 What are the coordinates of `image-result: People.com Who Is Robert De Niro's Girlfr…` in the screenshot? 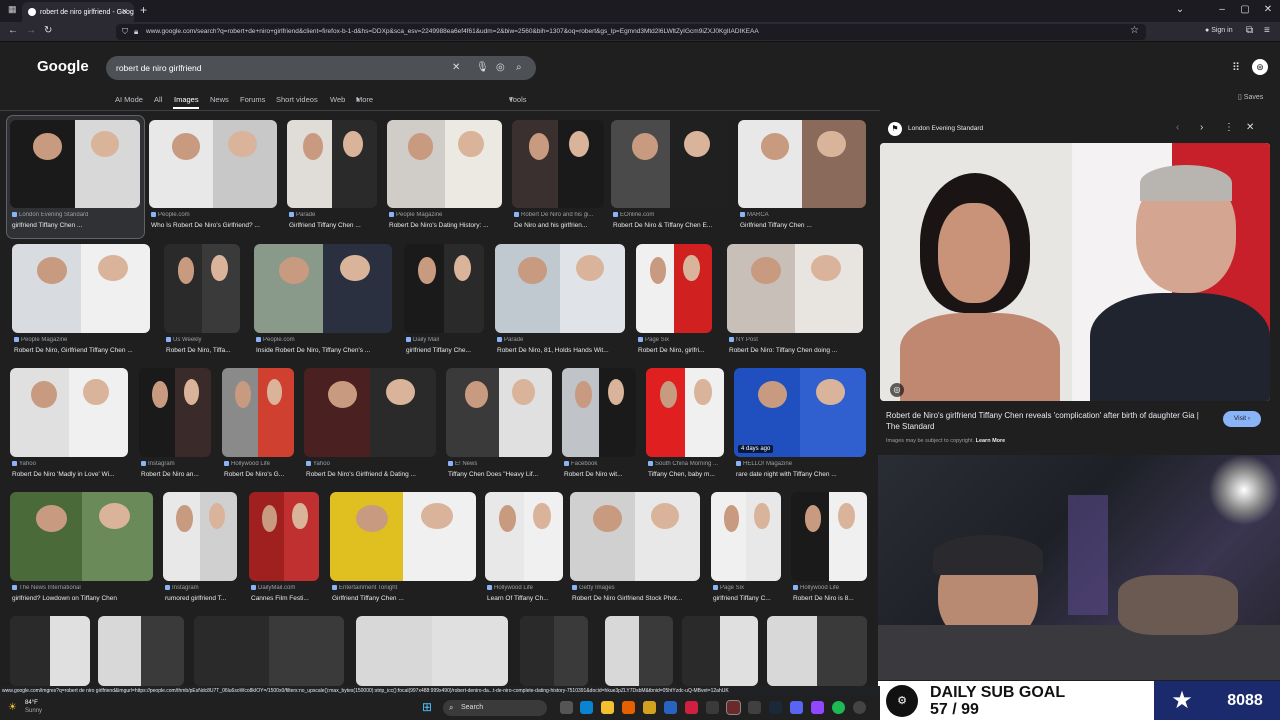 It's located at (213, 179).